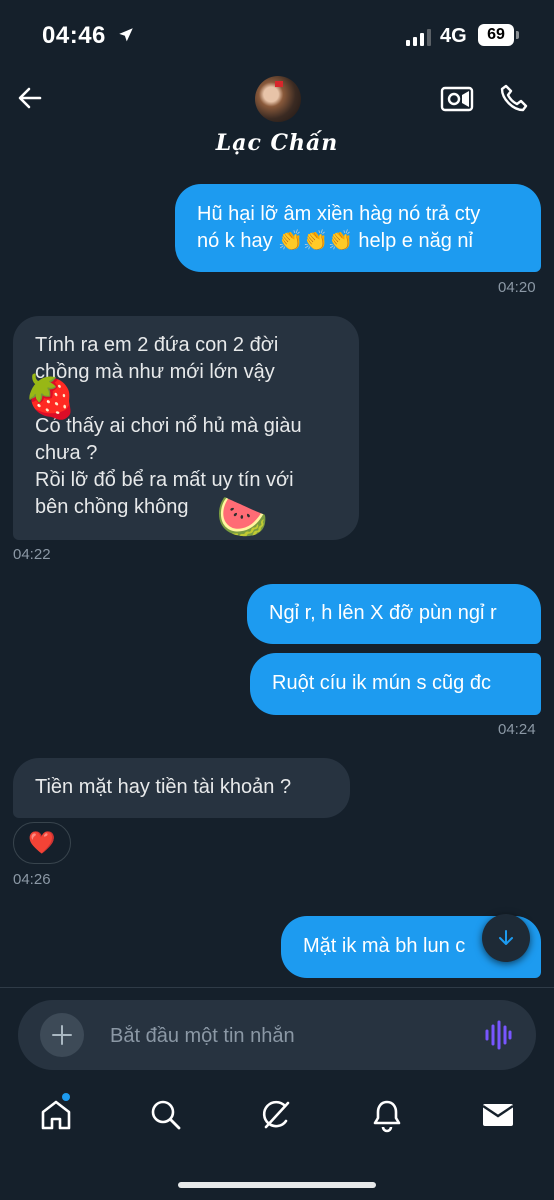 The image size is (554, 1200). What do you see at coordinates (453, 36) in the screenshot?
I see `network-type: 4G` at bounding box center [453, 36].